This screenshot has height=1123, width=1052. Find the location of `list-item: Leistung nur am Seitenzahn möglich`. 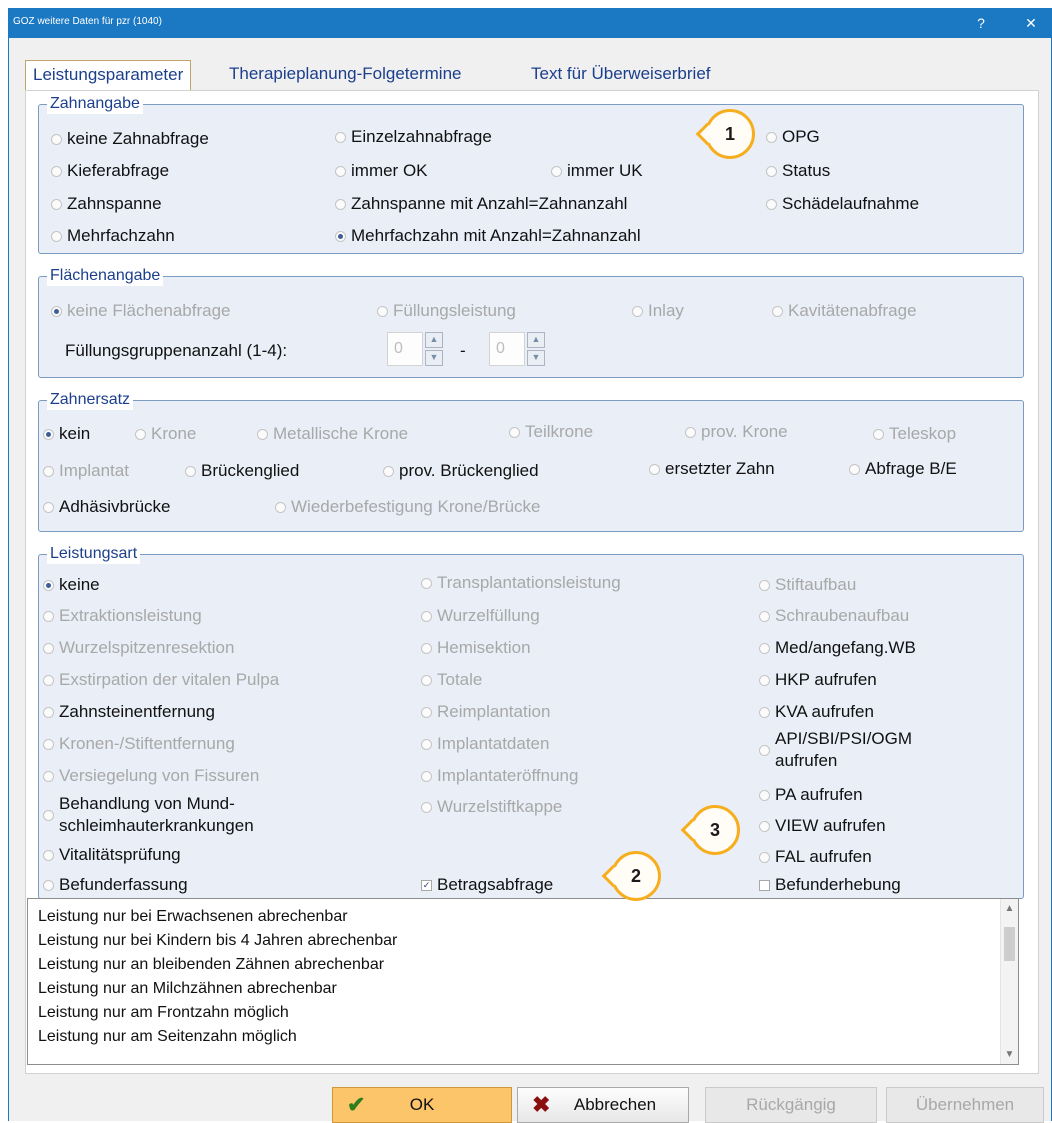

list-item: Leistung nur am Seitenzahn möglich is located at coordinates (167, 1037).